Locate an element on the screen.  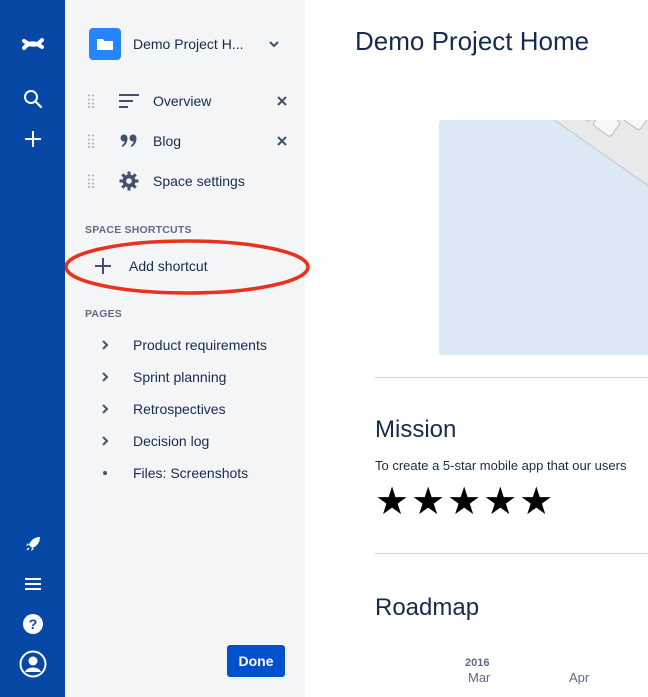
create-plus-icon is located at coordinates (32, 139).